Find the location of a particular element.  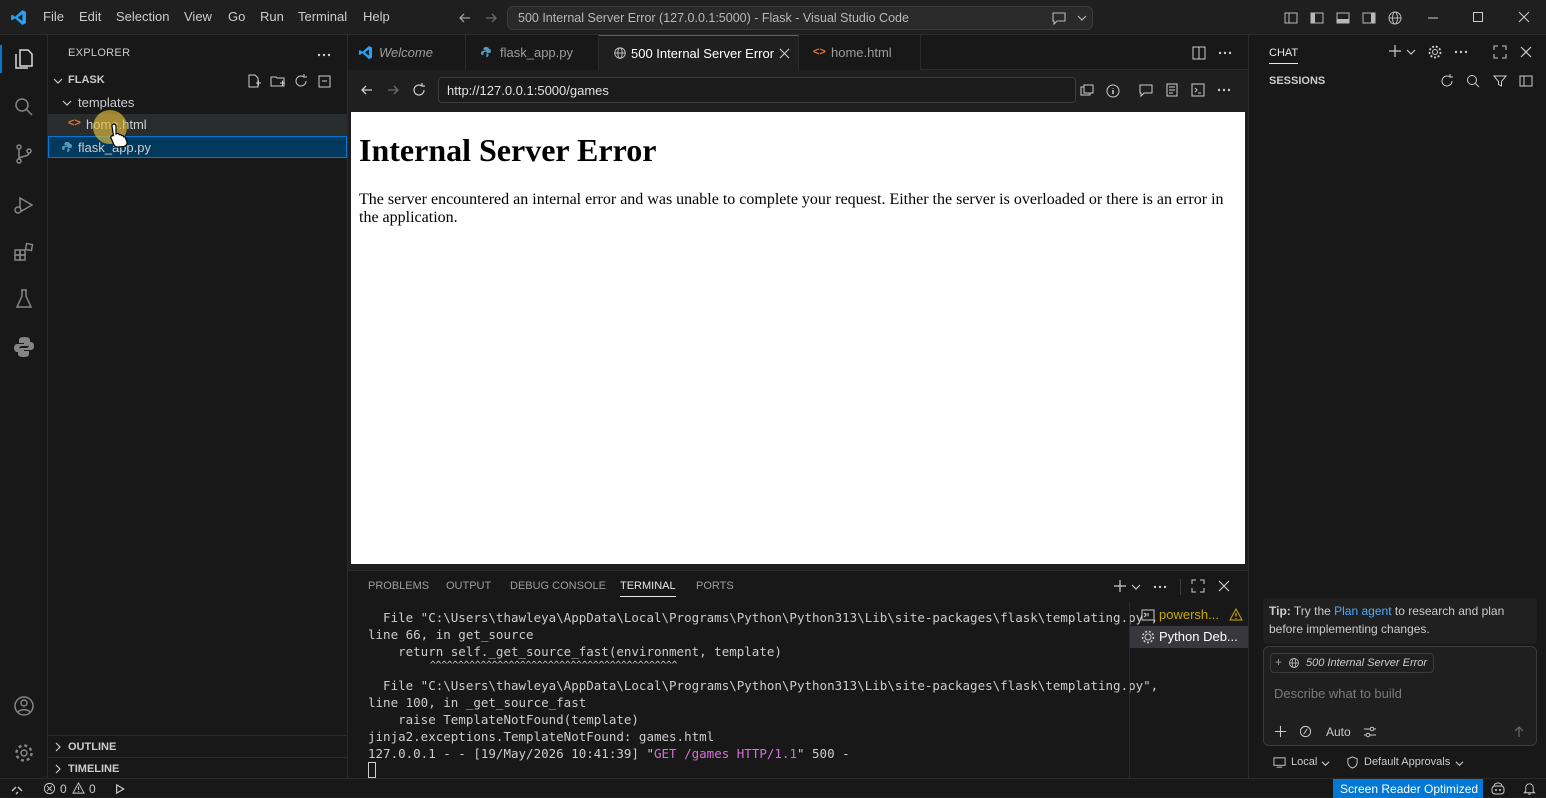

menu-help: Help is located at coordinates (376, 16).